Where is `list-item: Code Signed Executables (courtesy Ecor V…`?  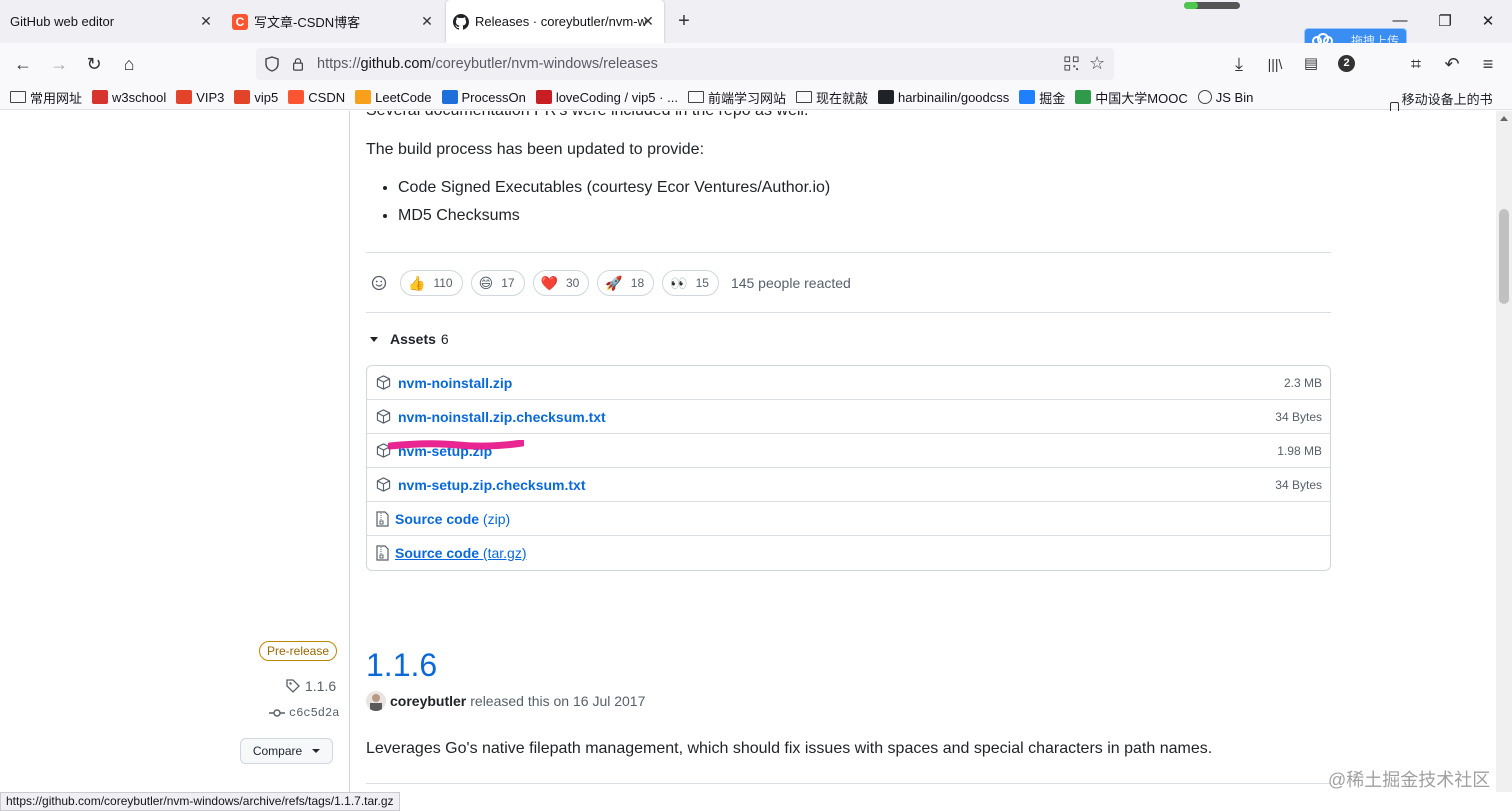 list-item: Code Signed Executables (courtesy Ecor V… is located at coordinates (614, 188).